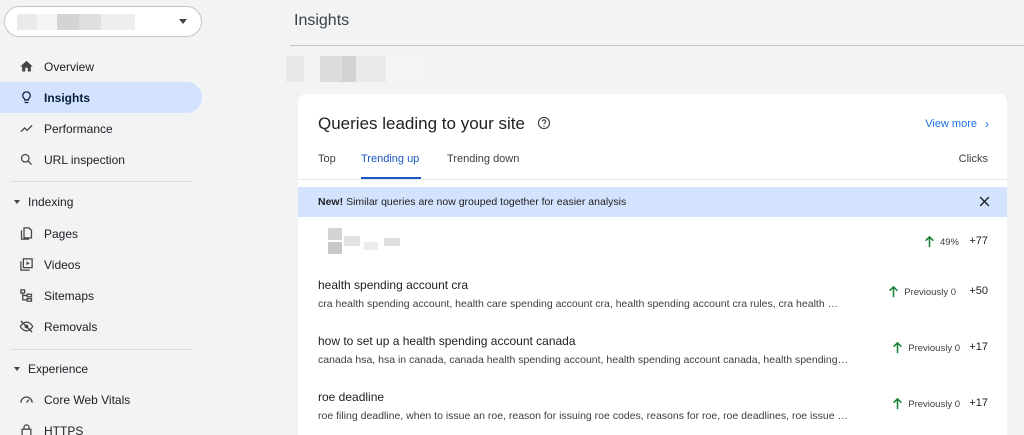 The image size is (1024, 435). What do you see at coordinates (973, 159) in the screenshot?
I see `clicks-column-label: Clicks` at bounding box center [973, 159].